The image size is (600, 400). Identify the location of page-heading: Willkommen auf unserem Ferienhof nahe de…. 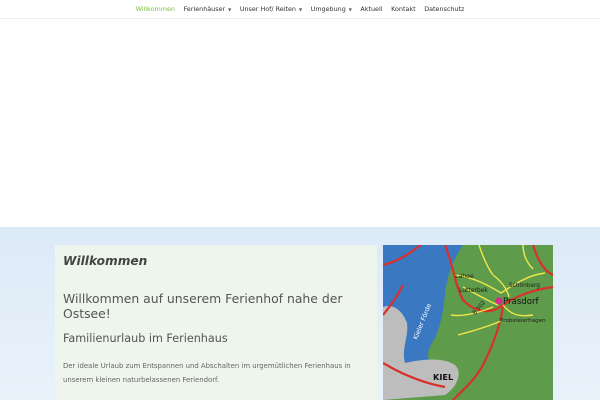
(203, 306).